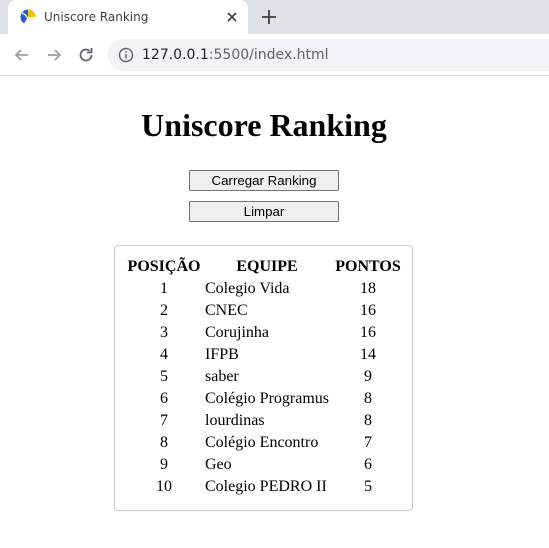  I want to click on cell-points: 6, so click(368, 464).